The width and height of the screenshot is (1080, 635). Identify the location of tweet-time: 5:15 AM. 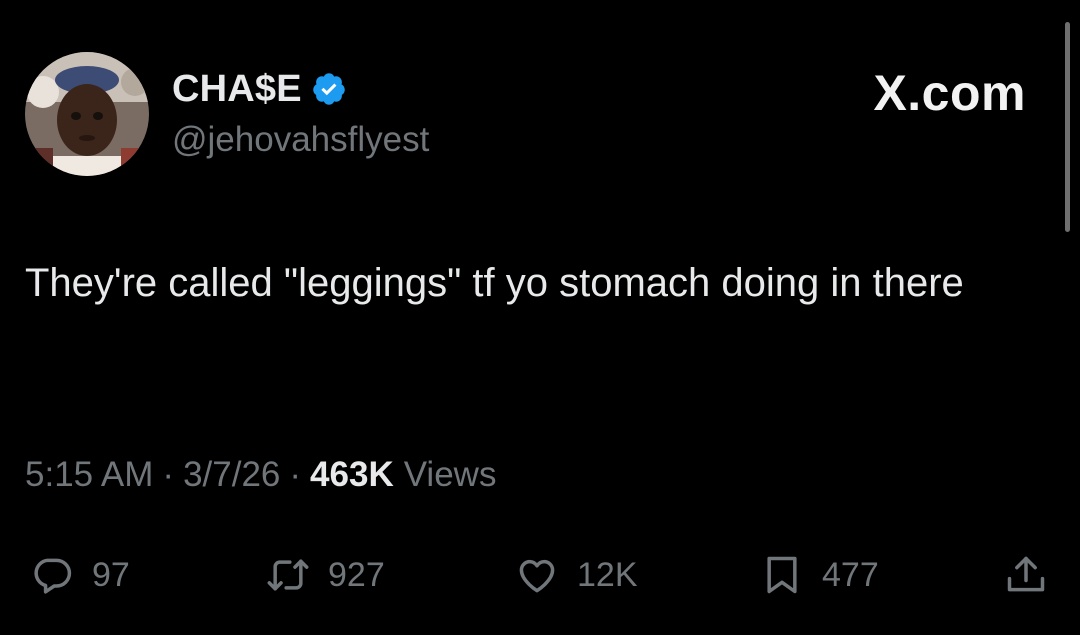
(89, 475).